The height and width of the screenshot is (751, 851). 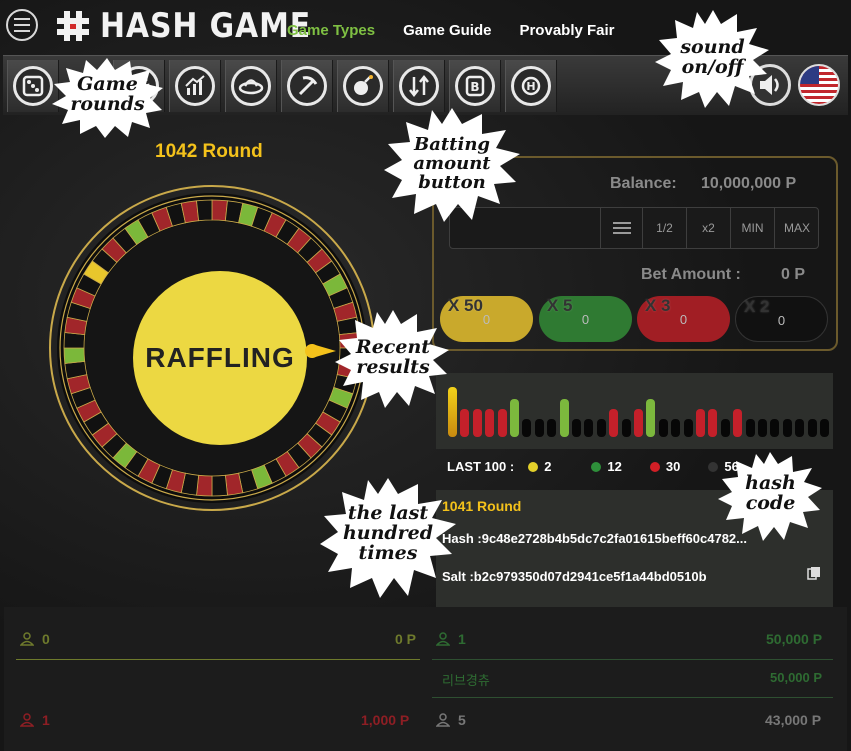 What do you see at coordinates (33, 86) in the screenshot?
I see `dice-icon` at bounding box center [33, 86].